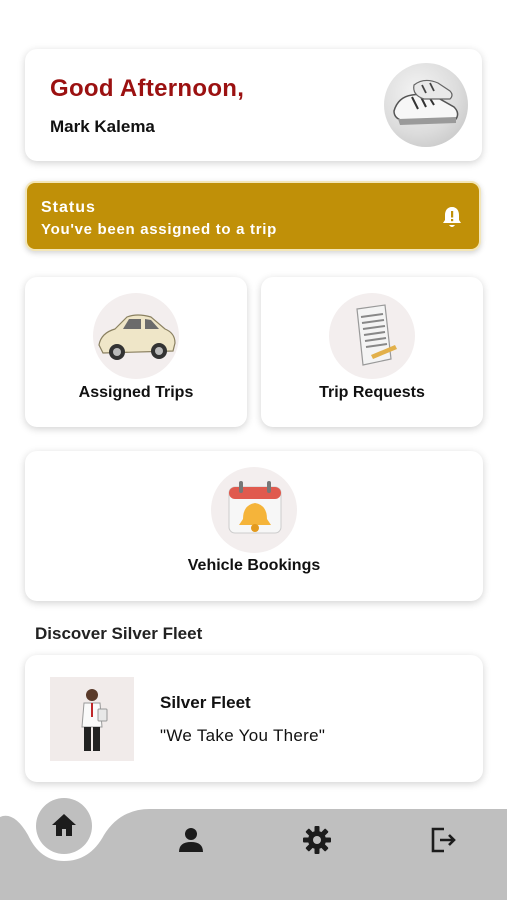 The width and height of the screenshot is (507, 900). Describe the element at coordinates (317, 840) in the screenshot. I see `settings-icon` at that location.